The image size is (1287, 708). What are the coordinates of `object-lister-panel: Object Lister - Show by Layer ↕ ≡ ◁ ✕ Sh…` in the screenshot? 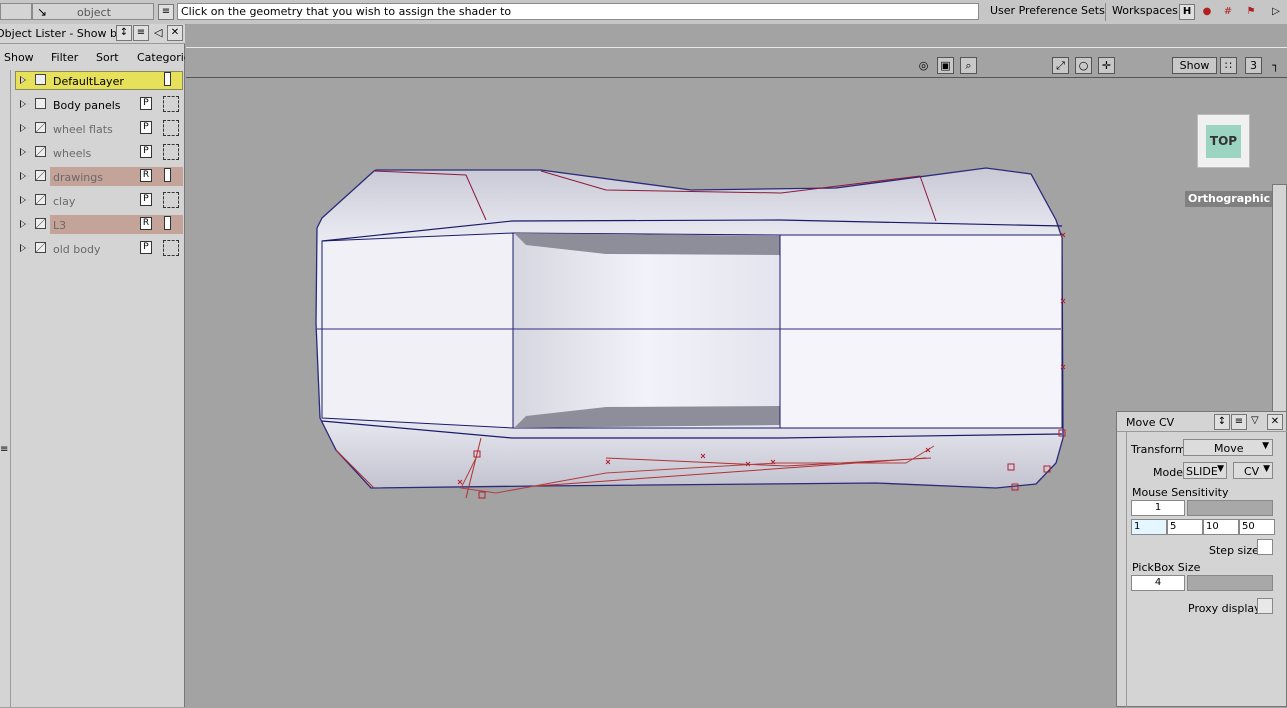 It's located at (92, 365).